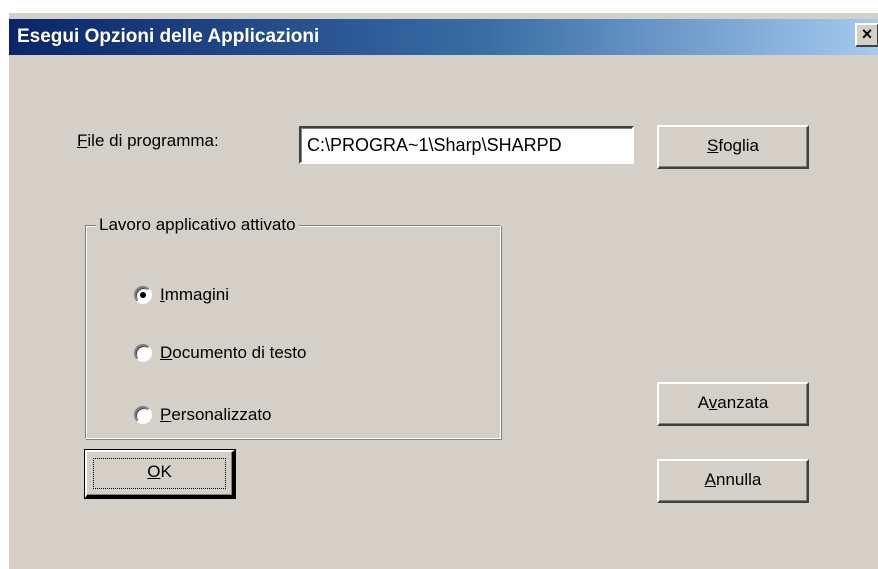 The height and width of the screenshot is (569, 878). I want to click on radio-selected-dot-icon, so click(143, 295).